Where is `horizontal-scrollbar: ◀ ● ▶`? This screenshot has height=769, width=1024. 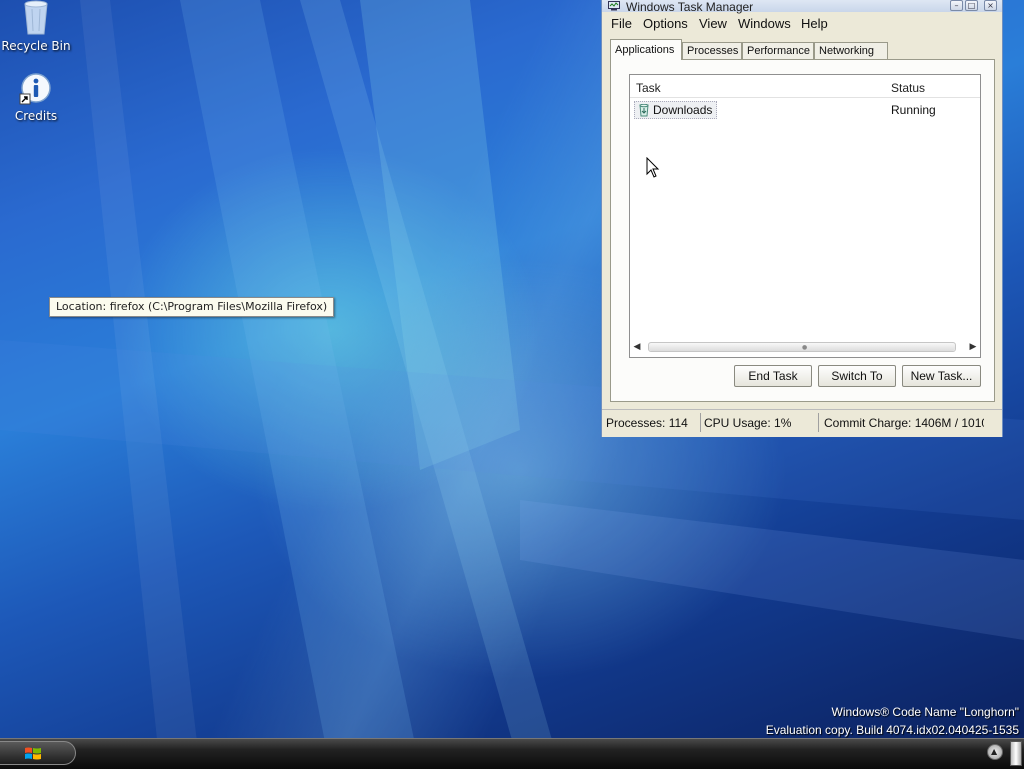 horizontal-scrollbar: ◀ ● ▶ is located at coordinates (805, 347).